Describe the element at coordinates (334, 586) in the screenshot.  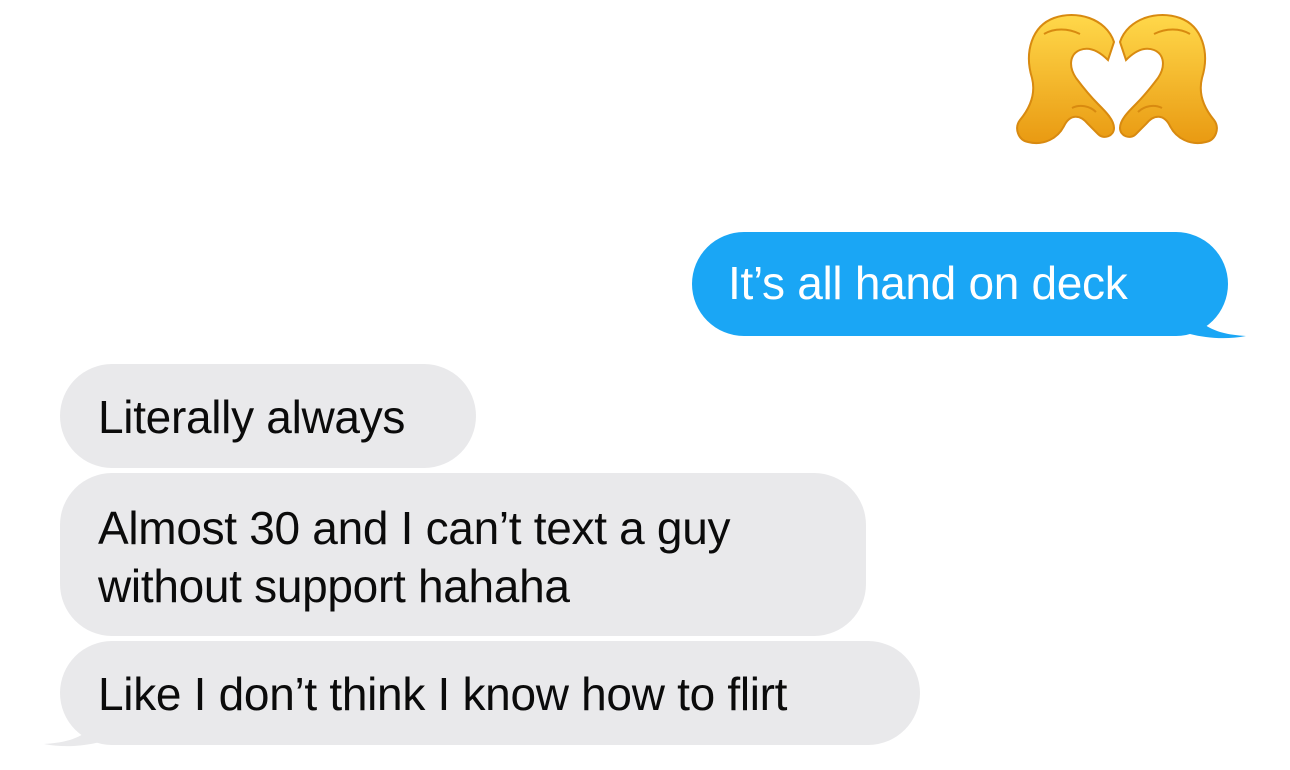
I see `message-text-line: without support hahaha` at that location.